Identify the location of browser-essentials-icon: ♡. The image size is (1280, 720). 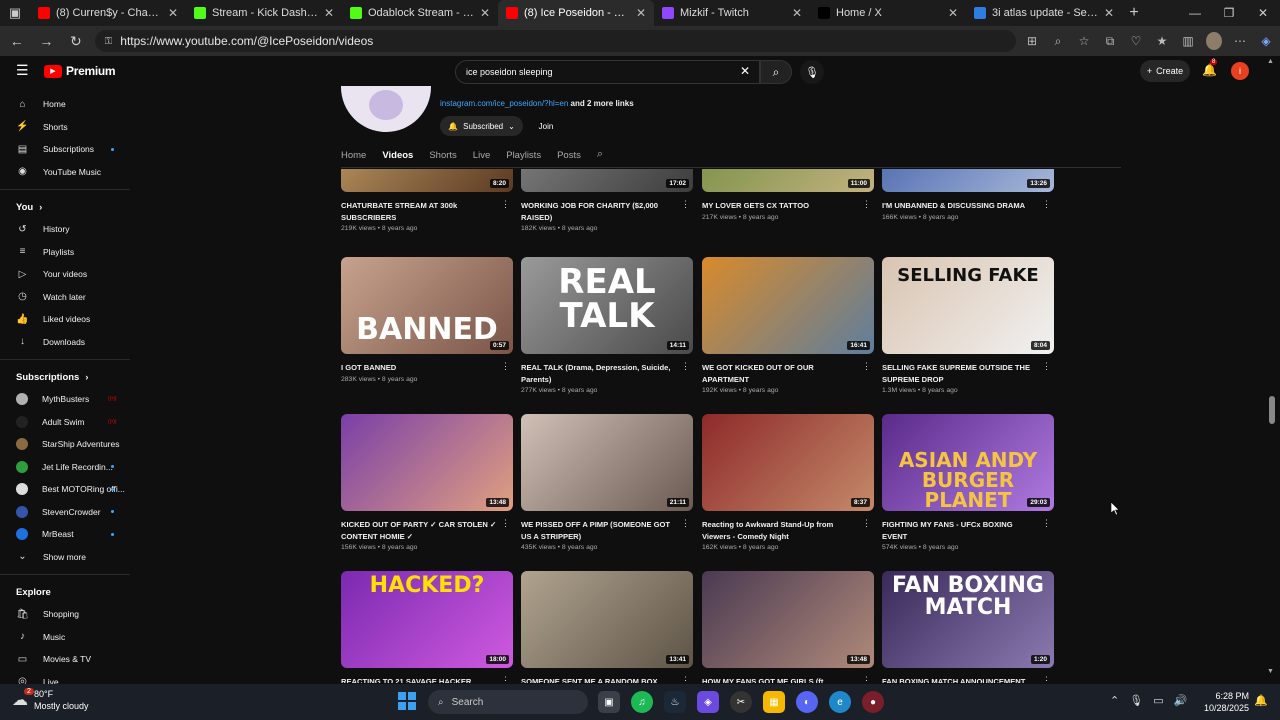
(1136, 41).